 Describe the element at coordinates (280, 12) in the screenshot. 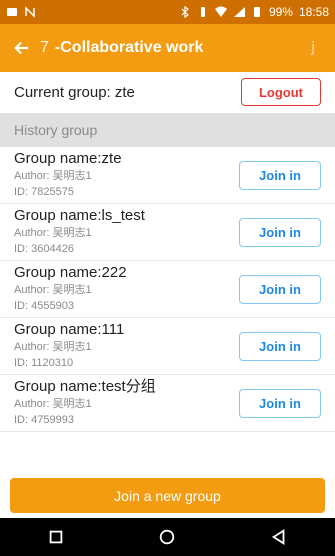

I see `battery-percent: 99%` at that location.